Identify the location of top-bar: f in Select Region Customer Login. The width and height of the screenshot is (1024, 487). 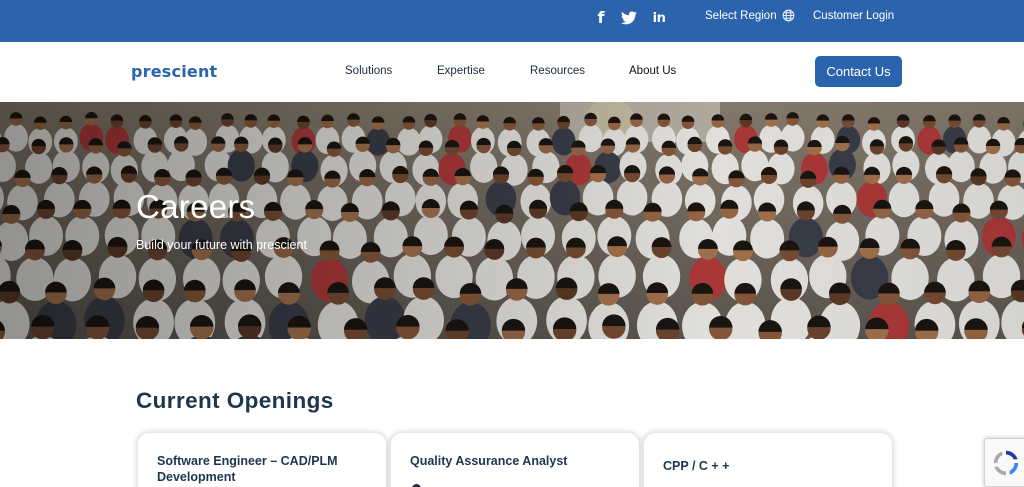
(512, 21).